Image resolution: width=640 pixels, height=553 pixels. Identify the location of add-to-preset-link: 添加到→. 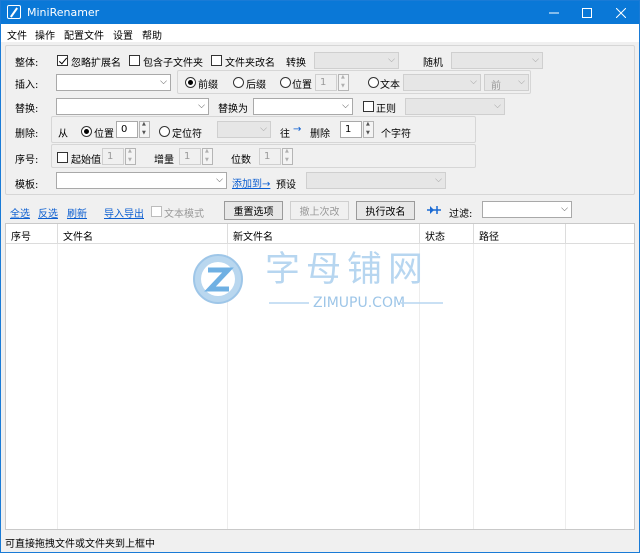
(251, 182).